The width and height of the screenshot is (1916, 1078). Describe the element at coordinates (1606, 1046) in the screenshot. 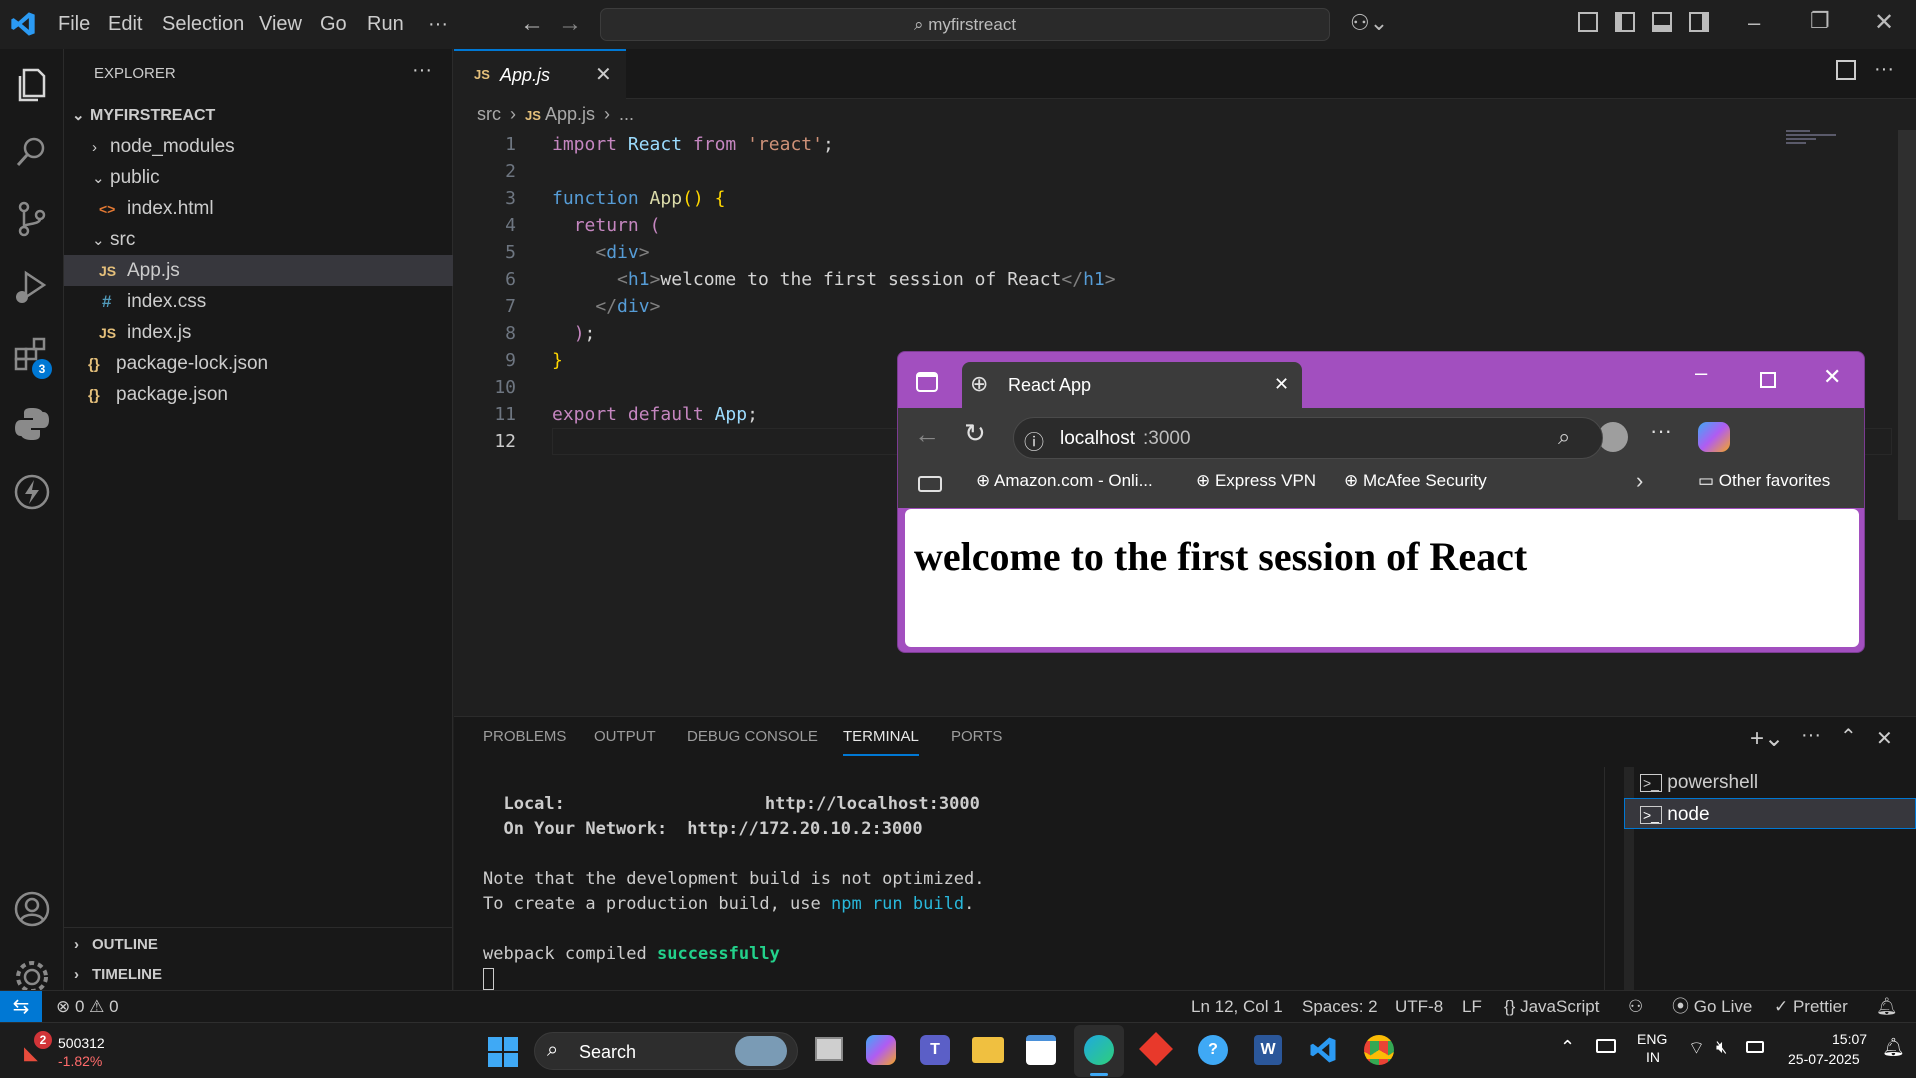

I see `keyboard-icon` at that location.